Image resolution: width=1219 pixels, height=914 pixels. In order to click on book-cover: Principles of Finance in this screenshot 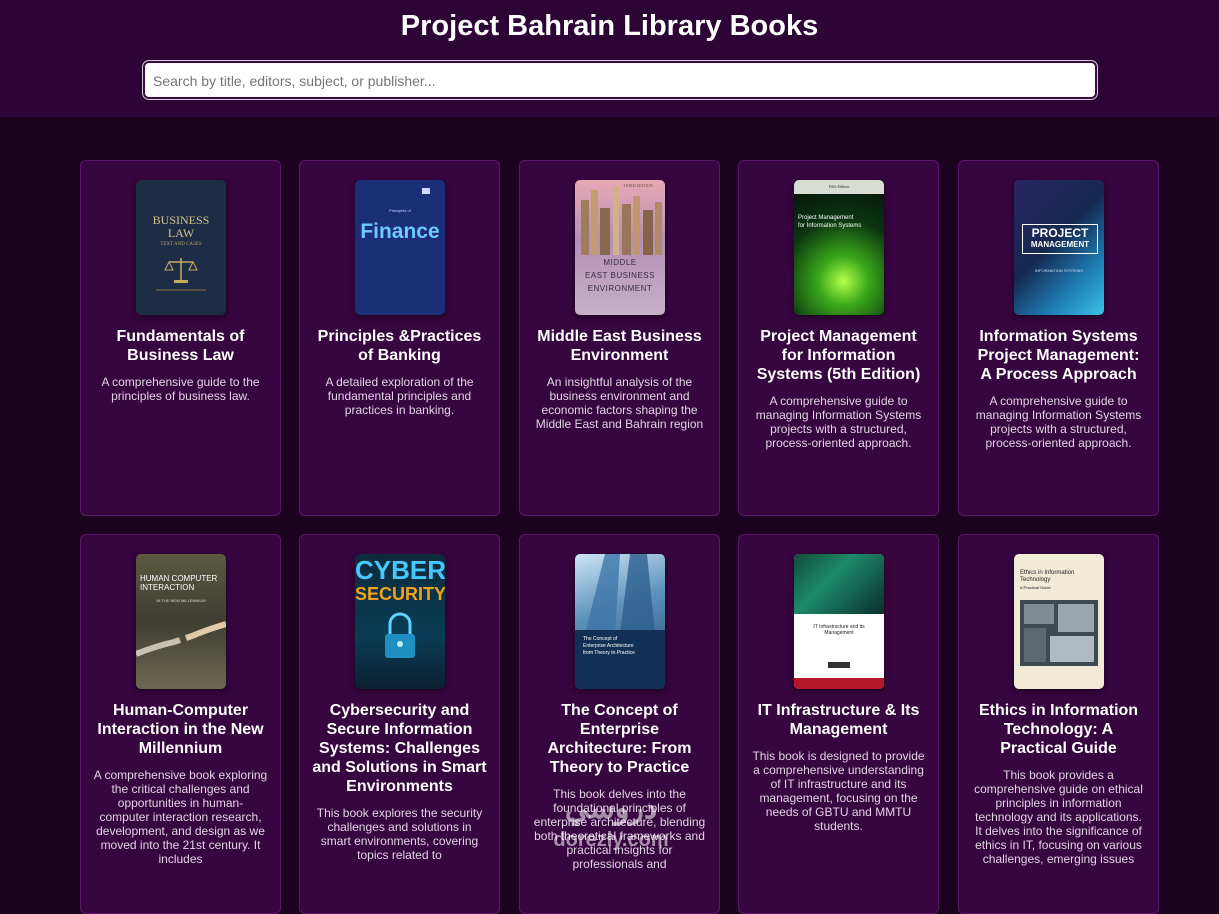, I will do `click(400, 247)`.